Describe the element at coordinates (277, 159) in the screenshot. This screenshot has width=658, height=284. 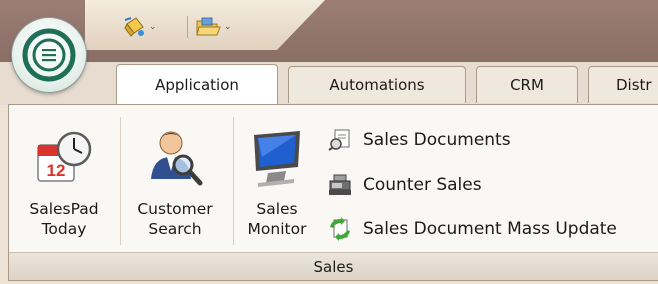
I see `monitor-icon` at that location.